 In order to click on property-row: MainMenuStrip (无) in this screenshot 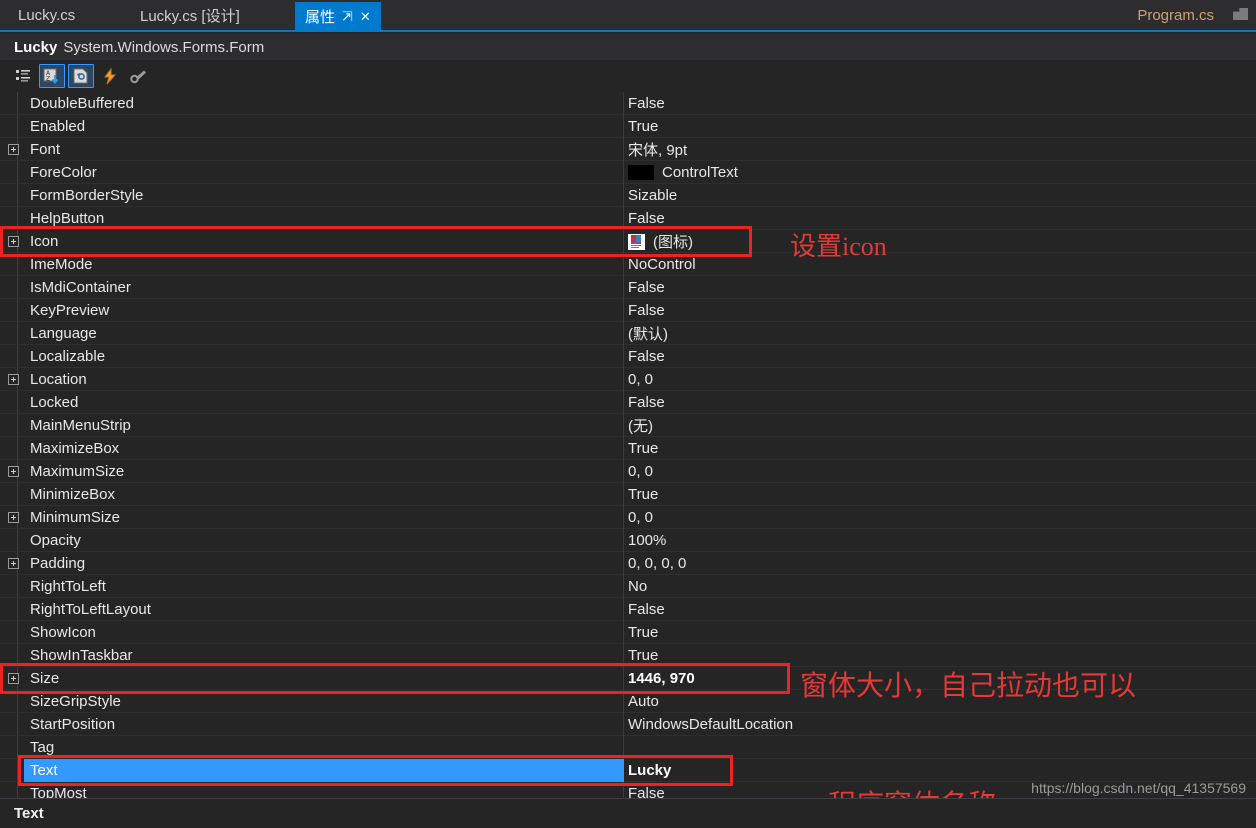, I will do `click(628, 425)`.